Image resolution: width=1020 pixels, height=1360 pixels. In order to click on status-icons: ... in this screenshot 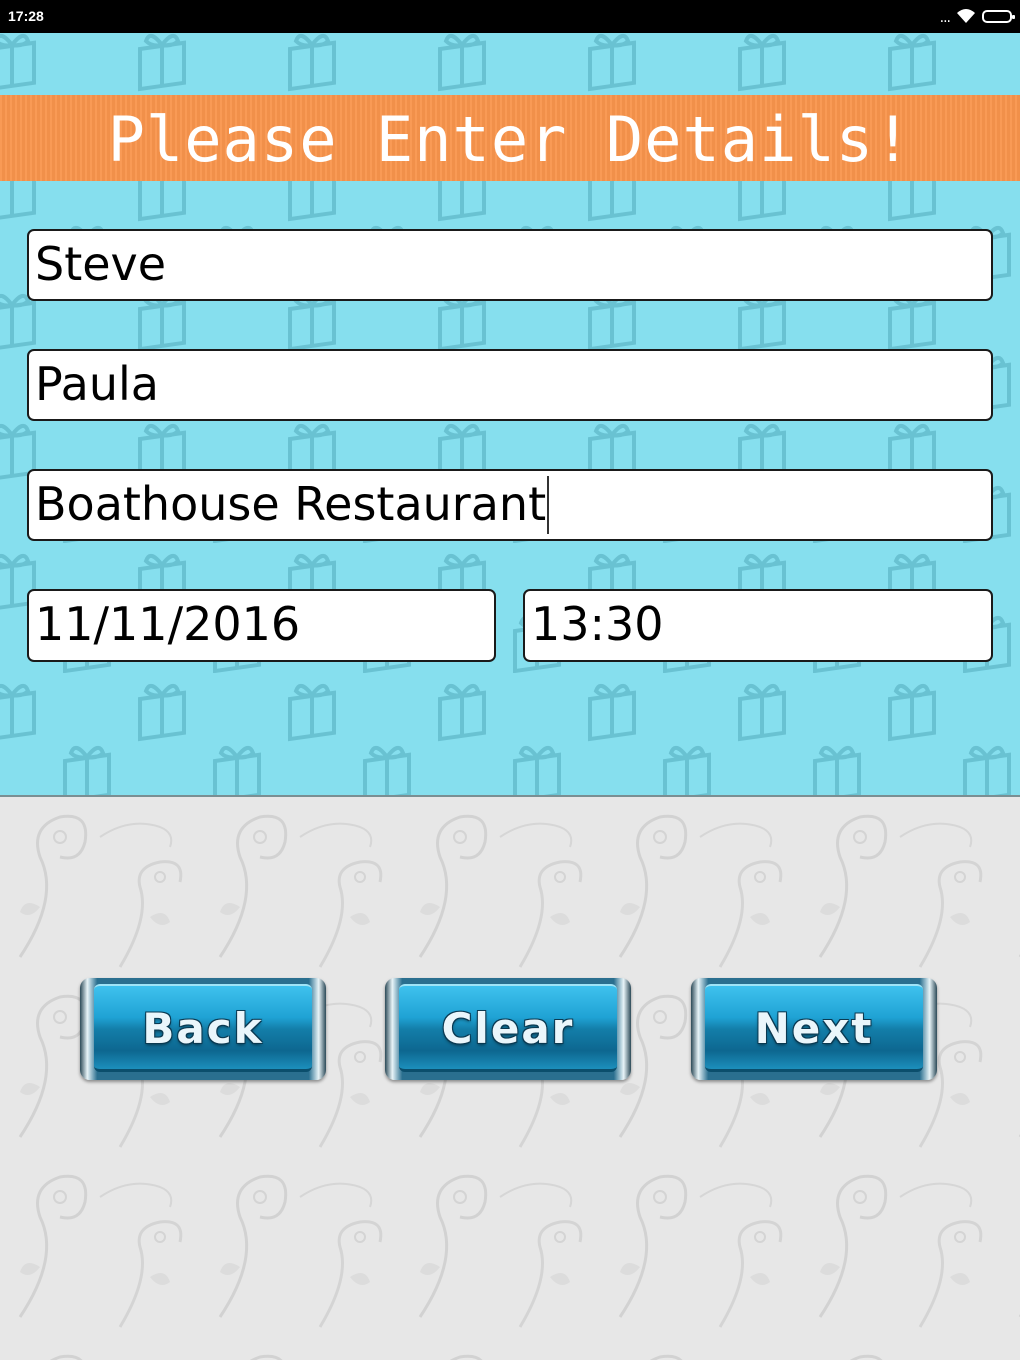, I will do `click(977, 16)`.